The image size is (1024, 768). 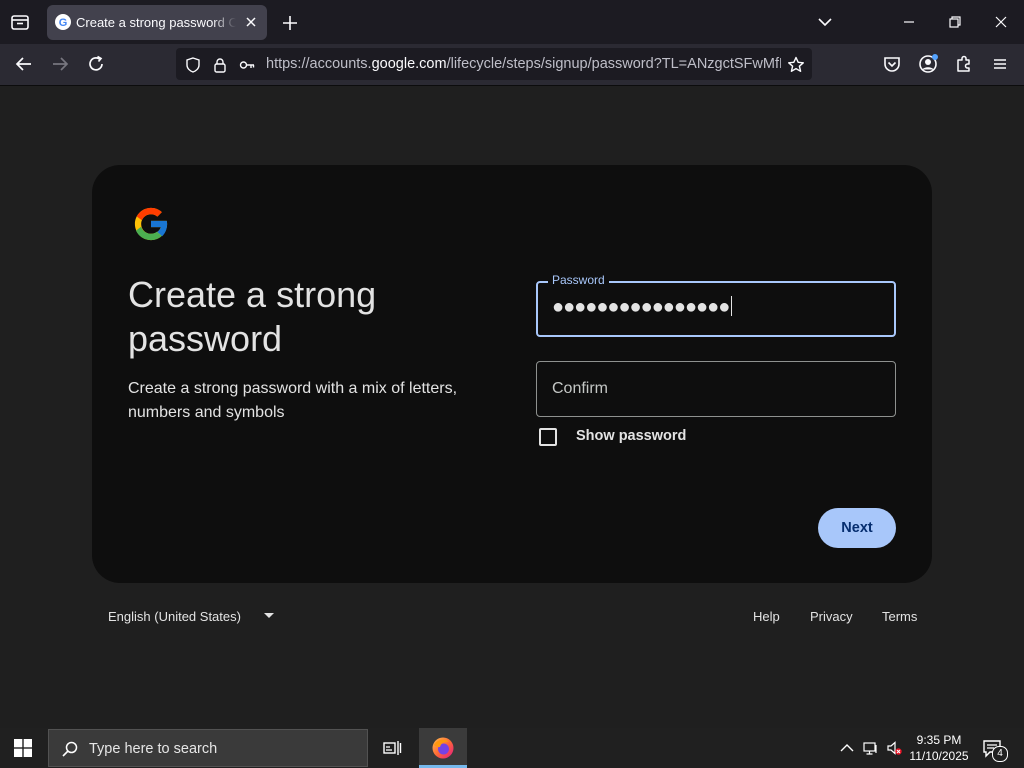 I want to click on clock-time: 9:35 PM, so click(x=939, y=740).